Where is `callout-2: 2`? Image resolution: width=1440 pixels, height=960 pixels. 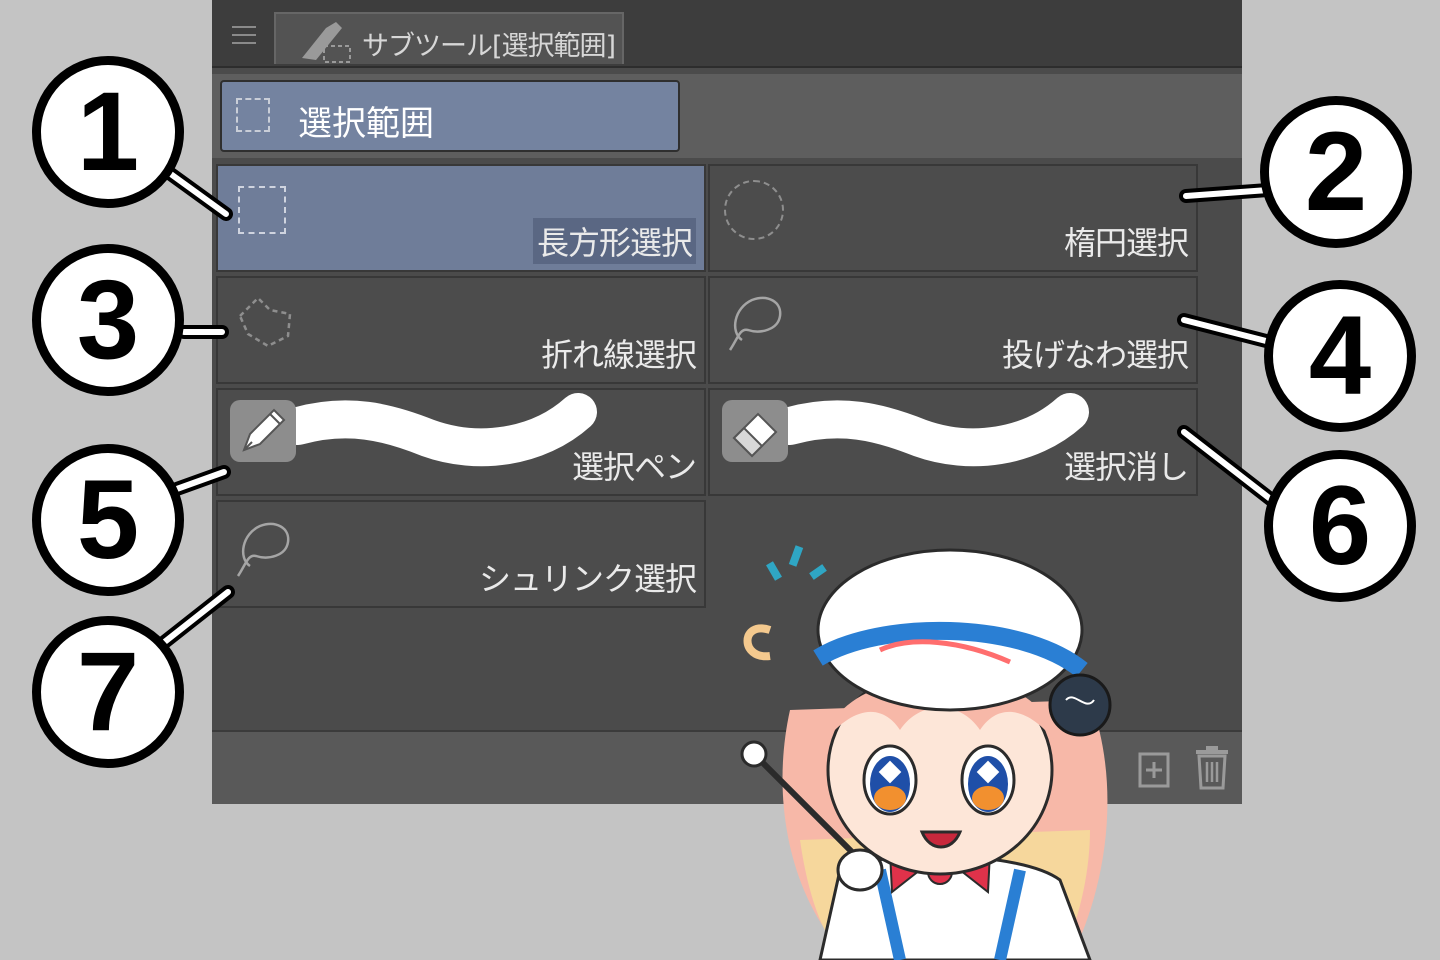 callout-2: 2 is located at coordinates (1336, 172).